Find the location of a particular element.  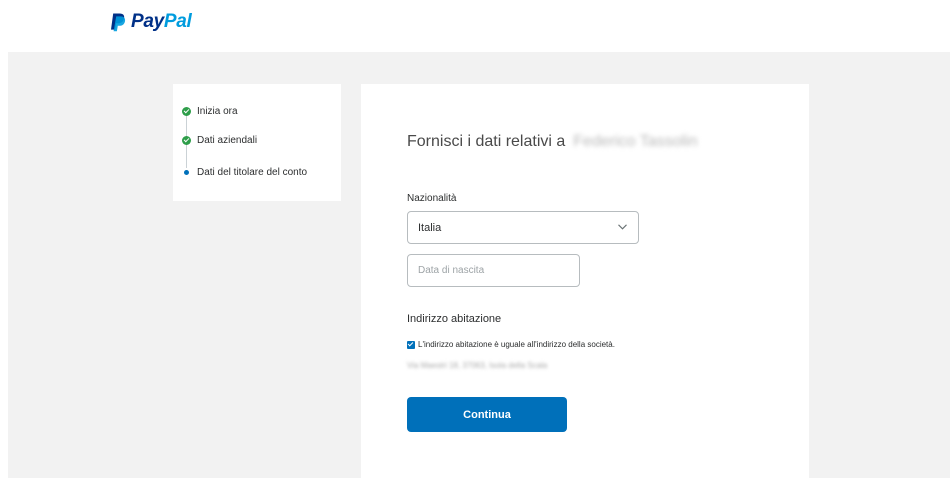

continue-button: Continua is located at coordinates (487, 414).